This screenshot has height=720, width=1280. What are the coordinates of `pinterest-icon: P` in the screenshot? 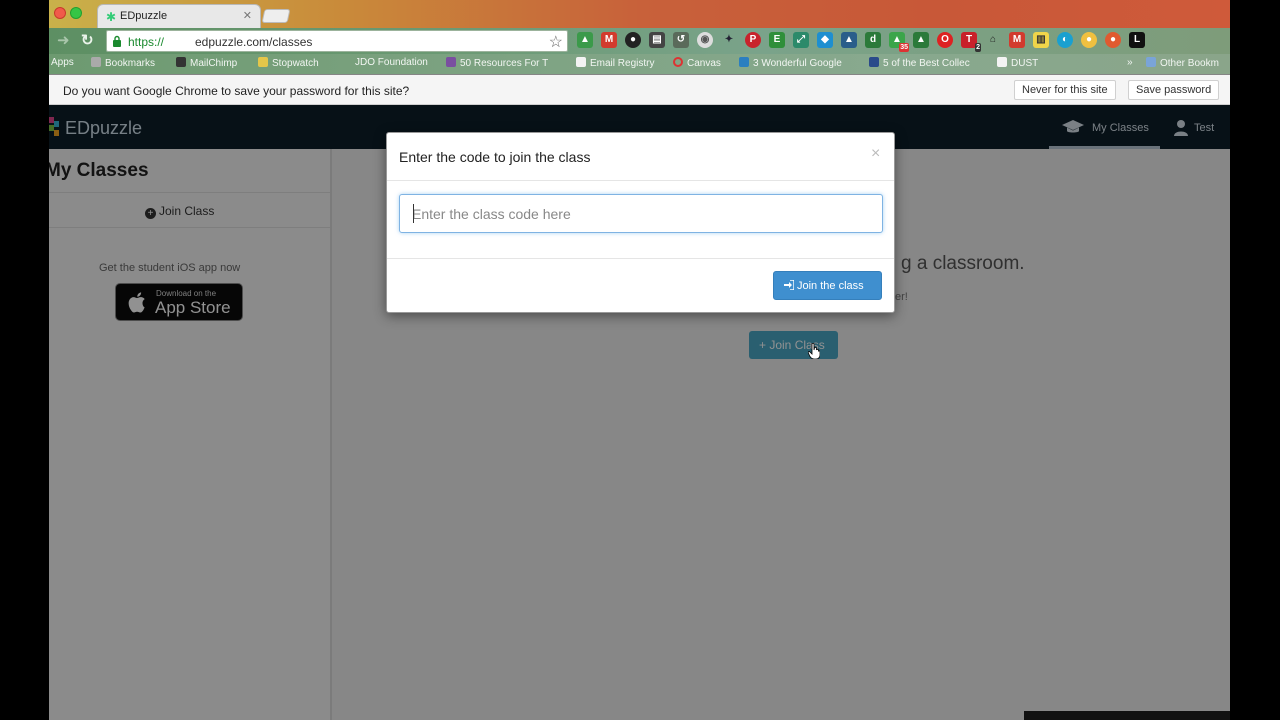 It's located at (753, 40).